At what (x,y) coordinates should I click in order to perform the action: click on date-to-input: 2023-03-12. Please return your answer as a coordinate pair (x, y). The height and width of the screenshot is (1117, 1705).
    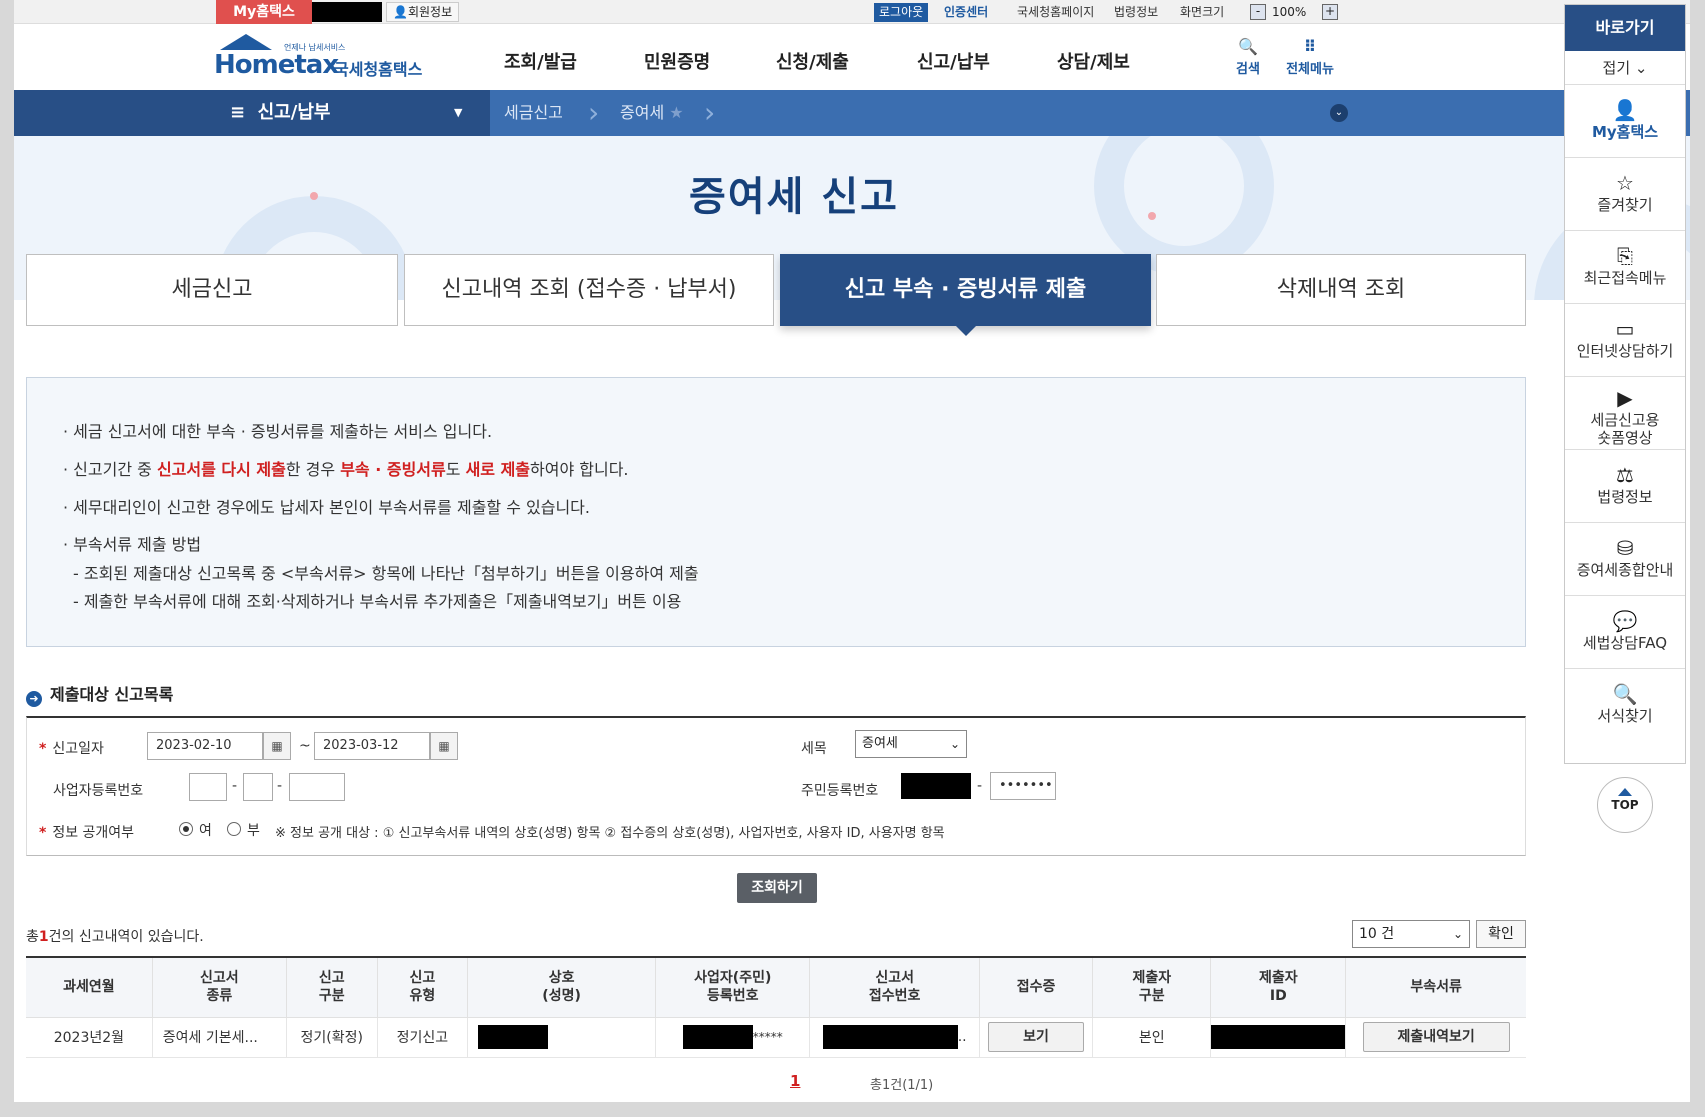
    Looking at the image, I should click on (372, 746).